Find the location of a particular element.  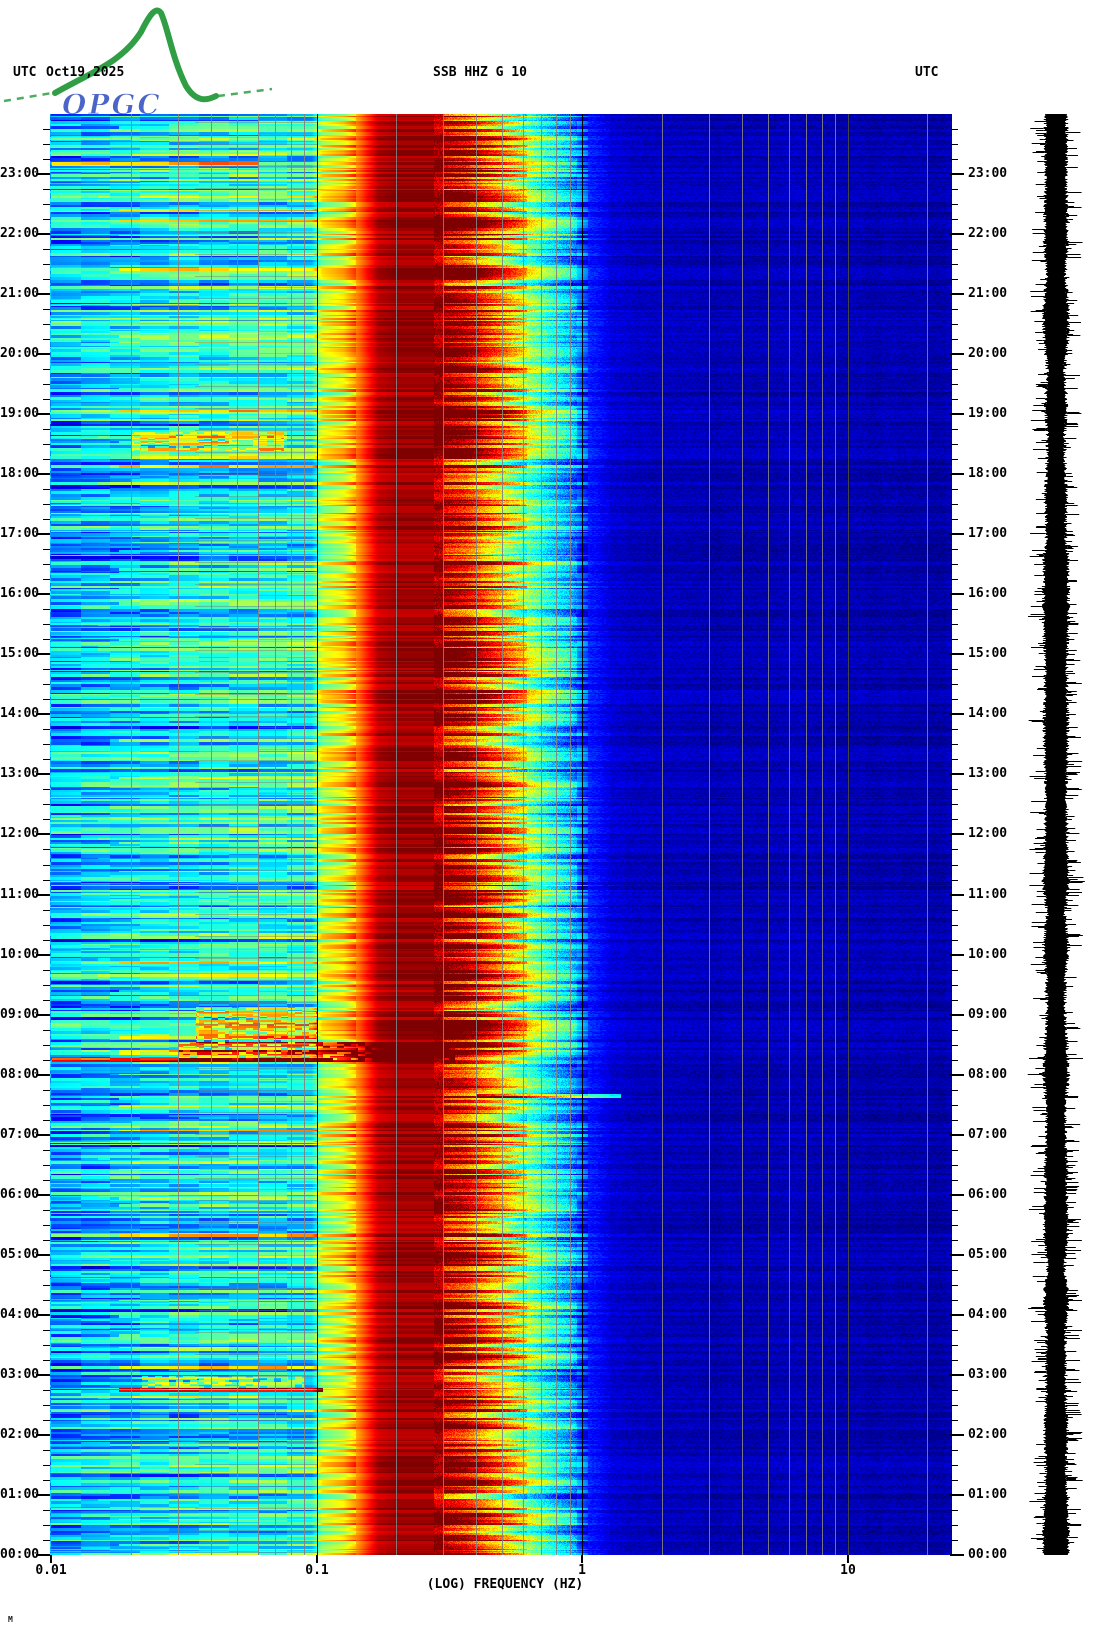

time-label-right: 12:00 is located at coordinates (988, 833).